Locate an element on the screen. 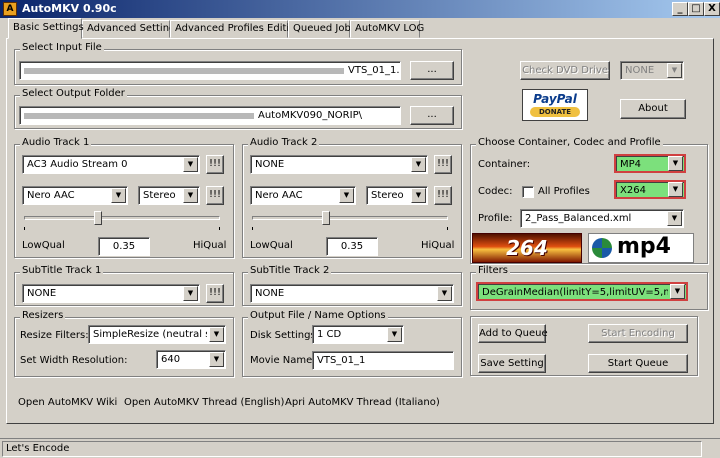  resize-filters-label: Resize Filters: is located at coordinates (54, 335).